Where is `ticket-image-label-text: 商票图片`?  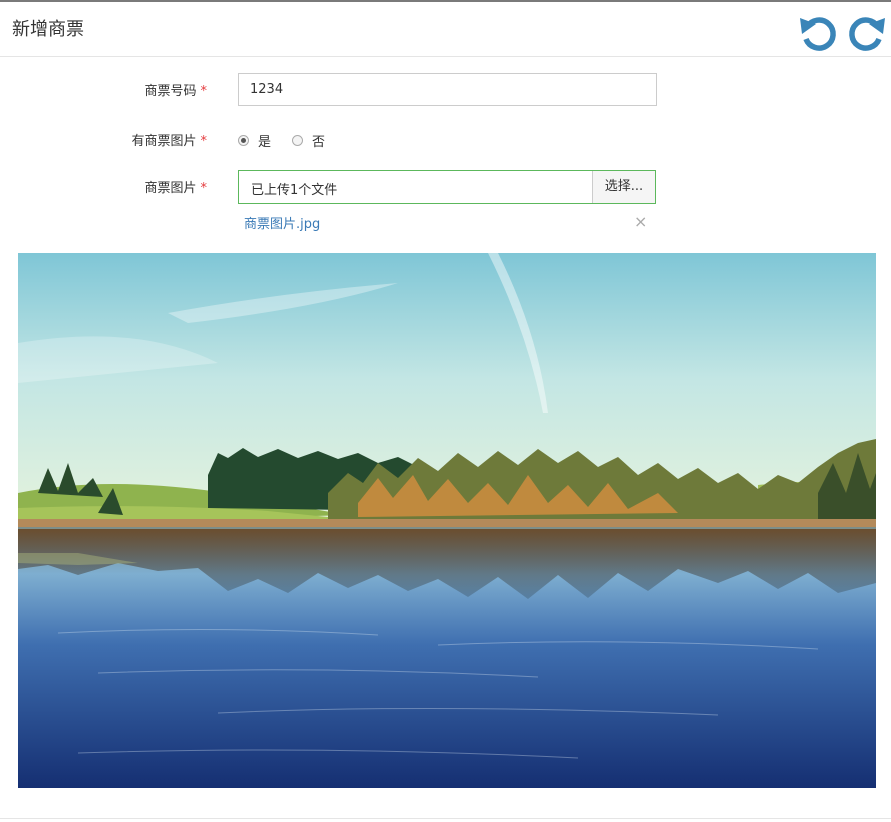
ticket-image-label-text: 商票图片 is located at coordinates (170, 188).